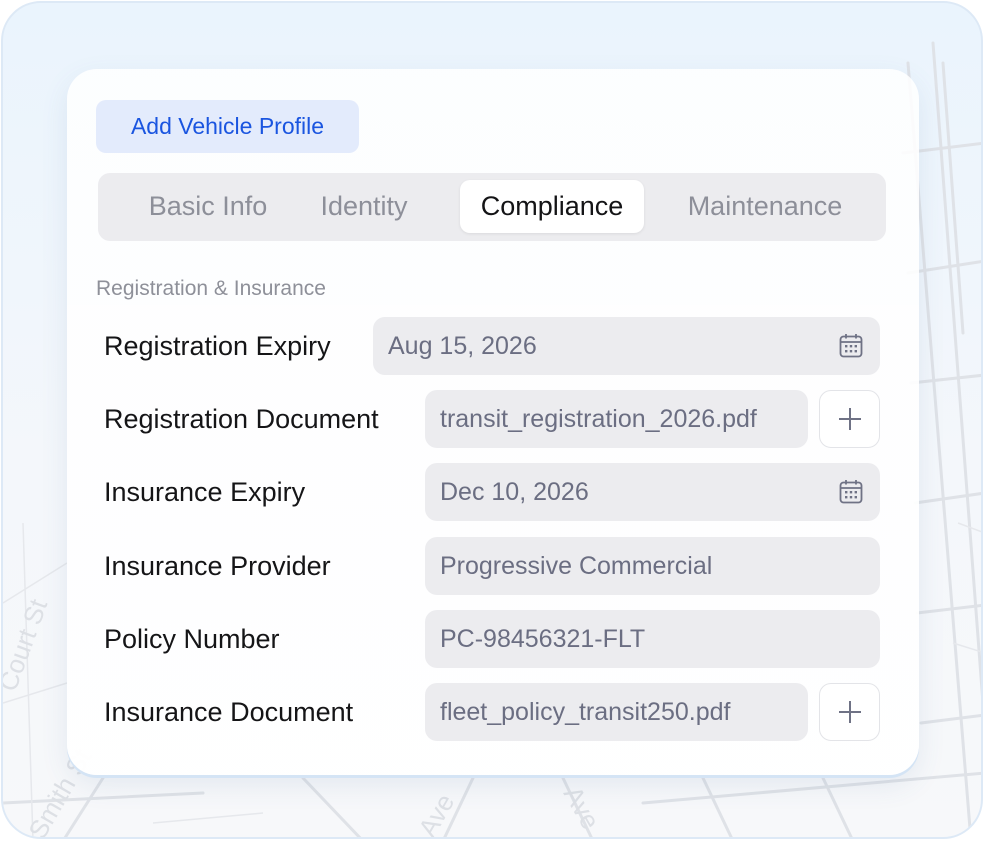 The height and width of the screenshot is (841, 984). What do you see at coordinates (598, 418) in the screenshot?
I see `registration-document-value: transit_registration_2026.pdf` at bounding box center [598, 418].